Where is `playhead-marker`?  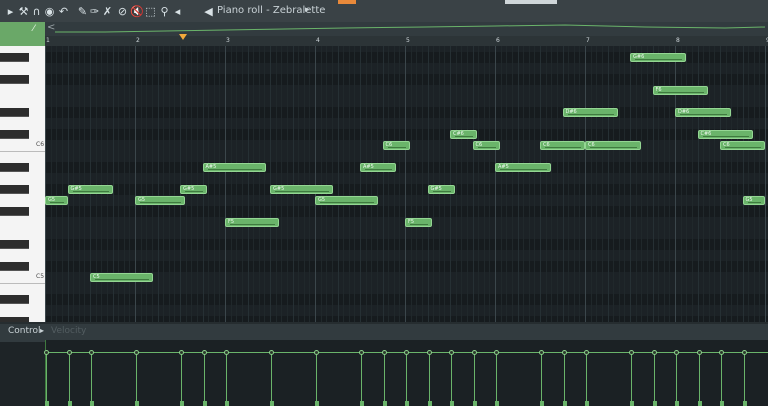
playhead-marker is located at coordinates (183, 37).